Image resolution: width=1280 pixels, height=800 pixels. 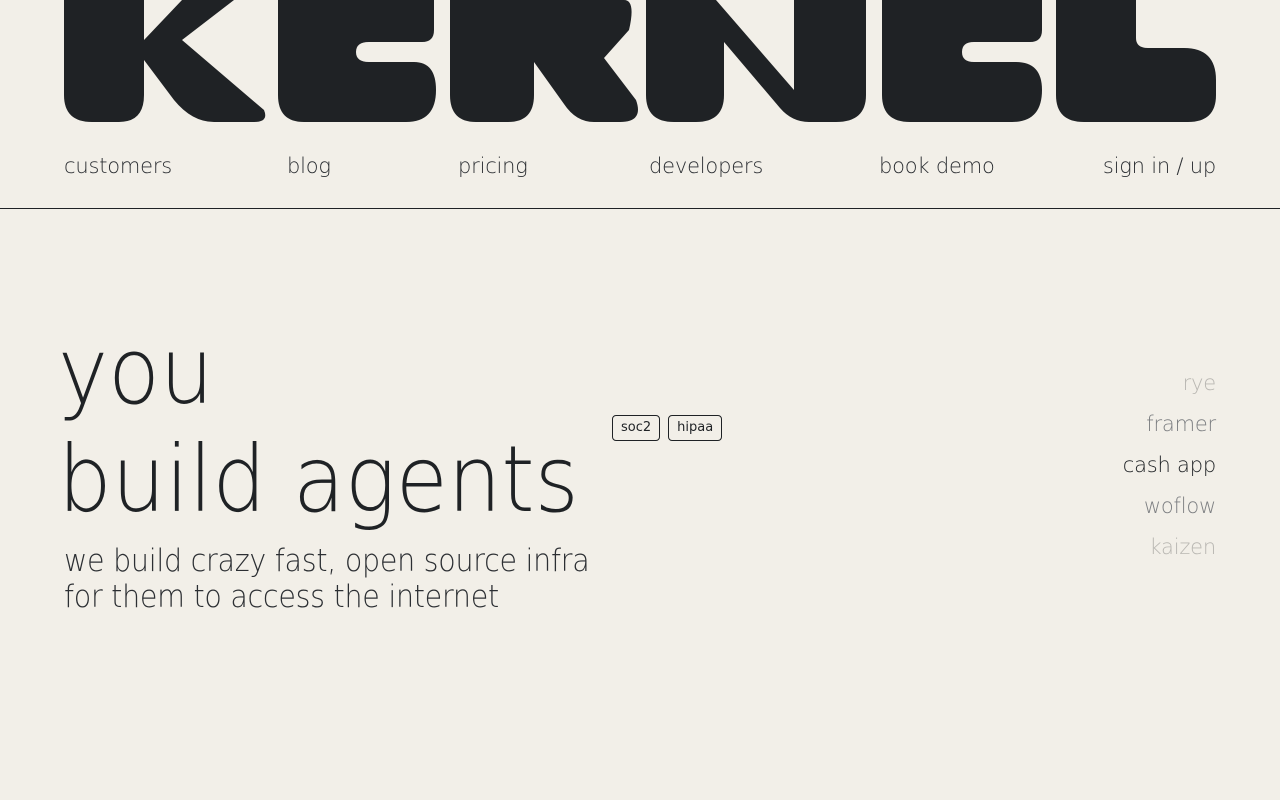 What do you see at coordinates (281, 597) in the screenshot?
I see `hero-subtitle-line-2: for them to access the internet` at bounding box center [281, 597].